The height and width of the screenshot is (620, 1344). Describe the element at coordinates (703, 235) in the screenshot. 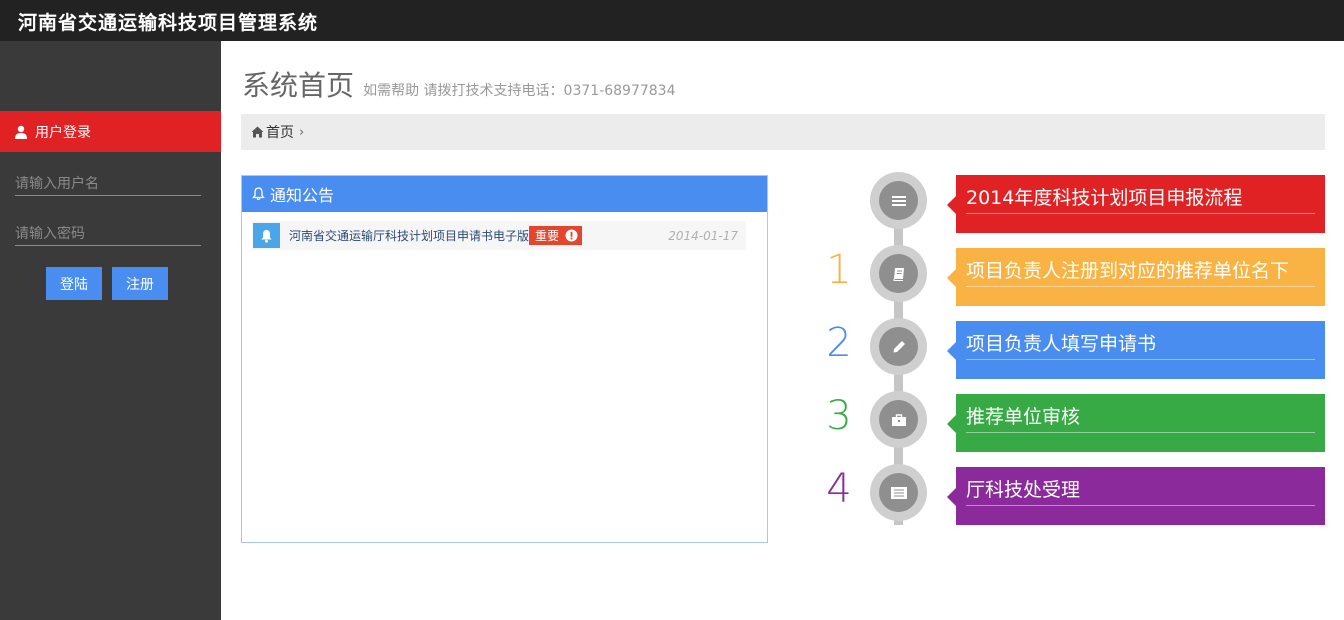

I see `notice-item-date: 2014-01-17` at that location.